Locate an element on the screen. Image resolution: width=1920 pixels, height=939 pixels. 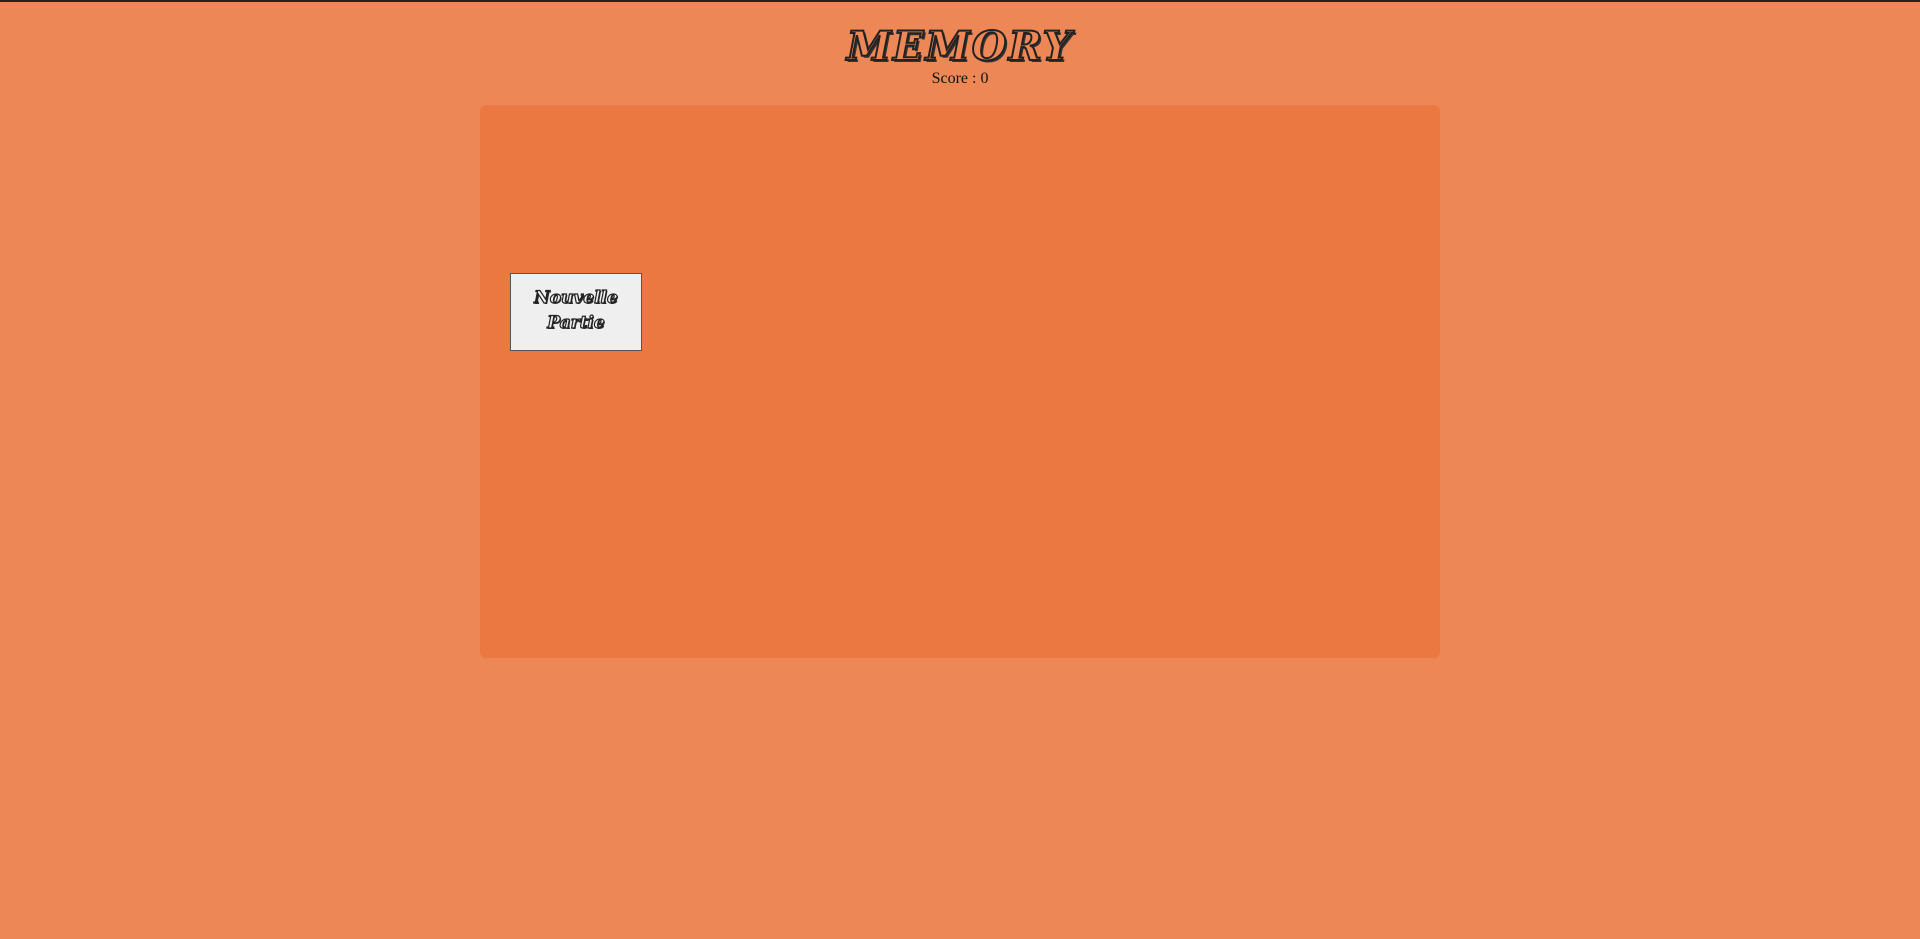
new-game-button: Nouvelle Partie is located at coordinates (576, 312).